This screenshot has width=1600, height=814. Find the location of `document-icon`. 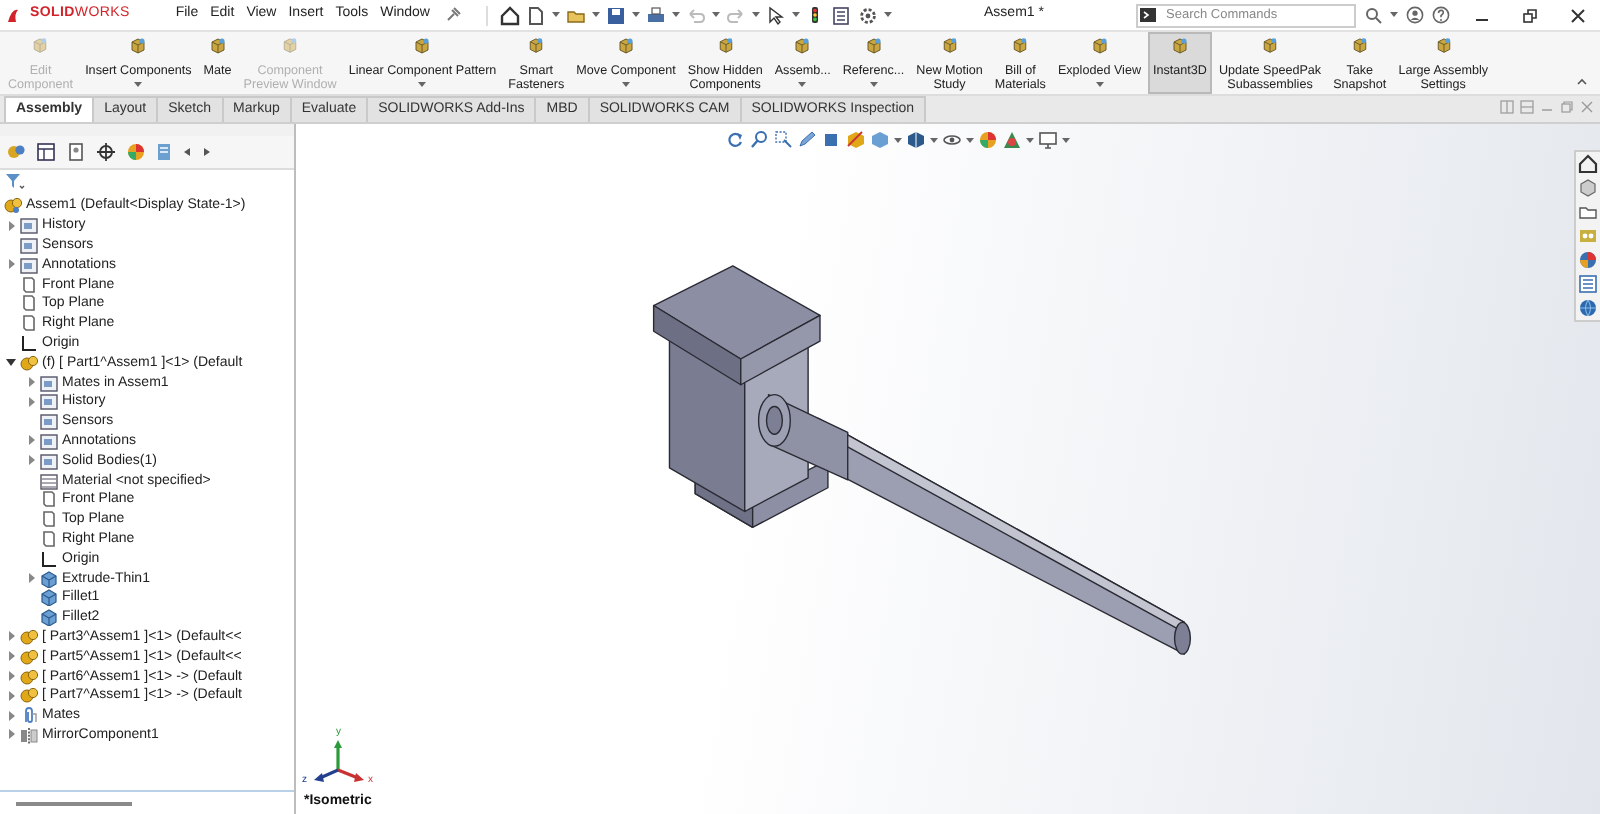

document-icon is located at coordinates (536, 15).